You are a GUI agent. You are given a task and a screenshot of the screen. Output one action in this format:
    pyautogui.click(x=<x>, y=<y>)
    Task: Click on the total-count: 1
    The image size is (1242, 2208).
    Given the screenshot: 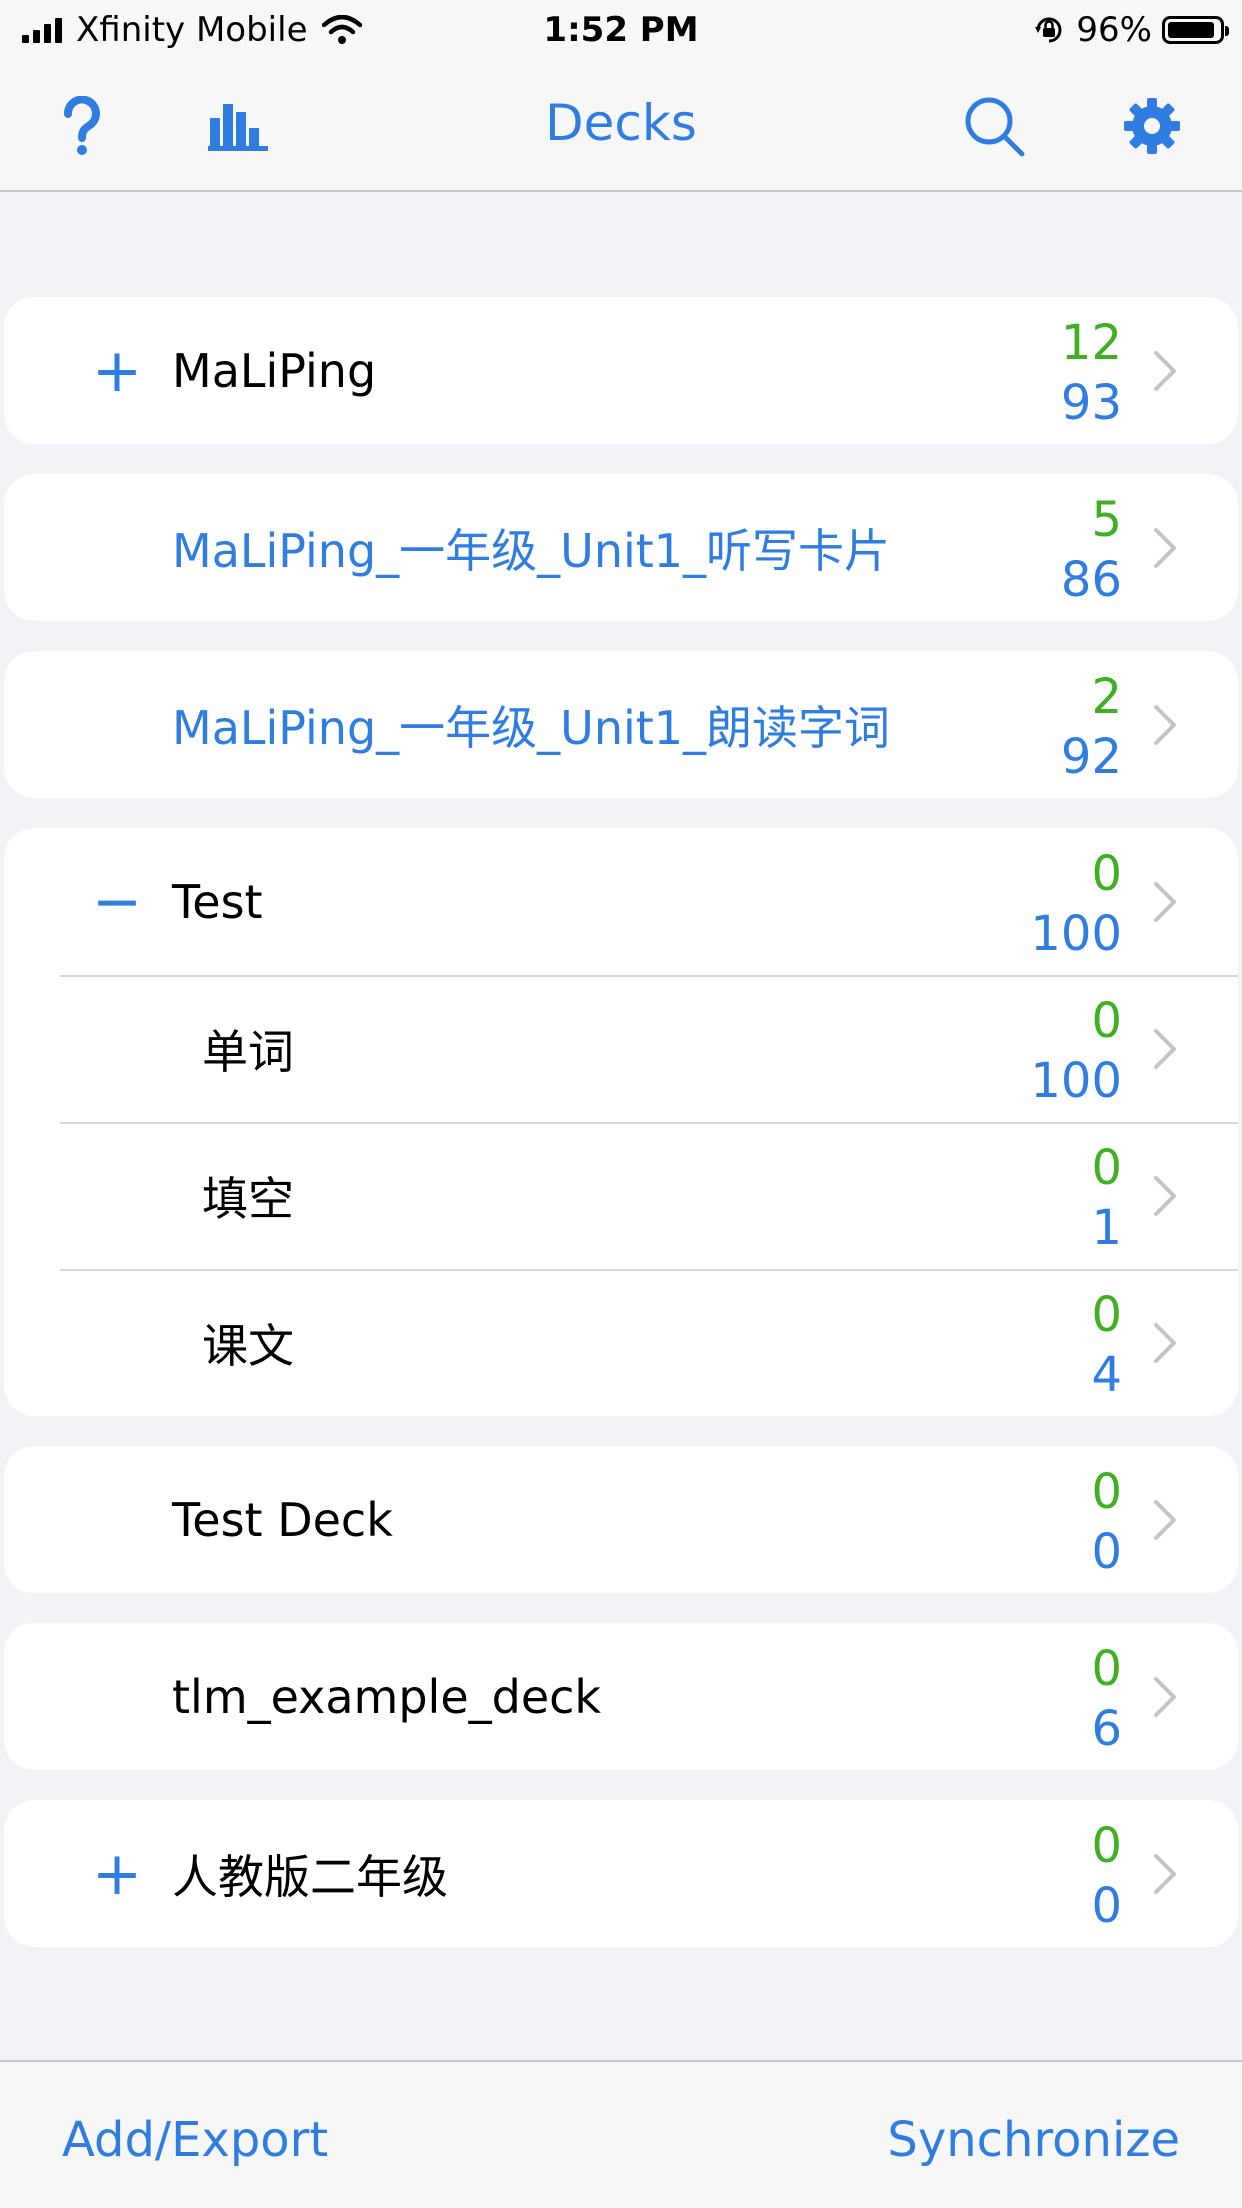 What is the action you would take?
    pyautogui.click(x=1106, y=1228)
    